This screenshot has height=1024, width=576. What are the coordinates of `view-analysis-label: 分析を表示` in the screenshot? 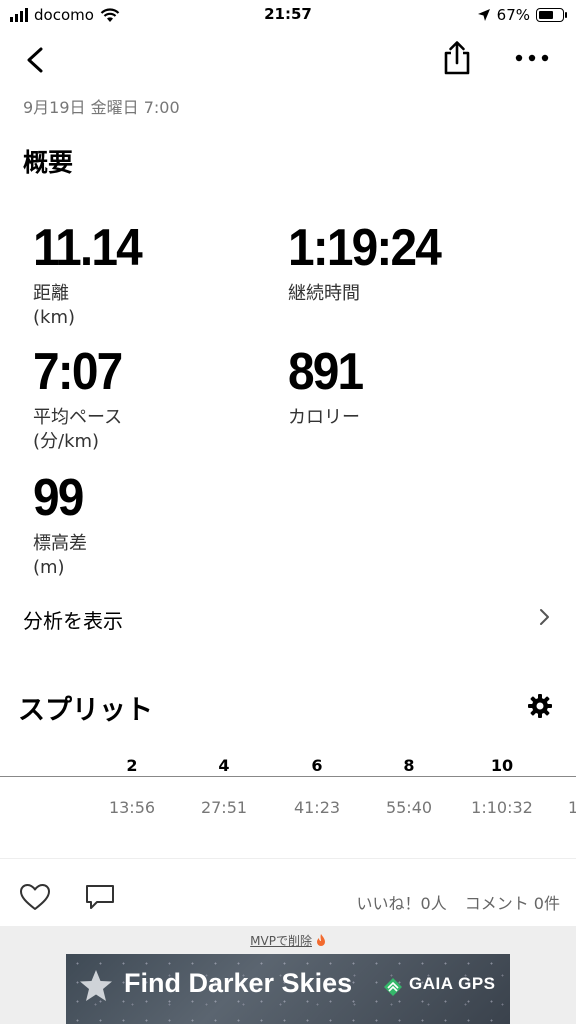 It's located at (73, 621).